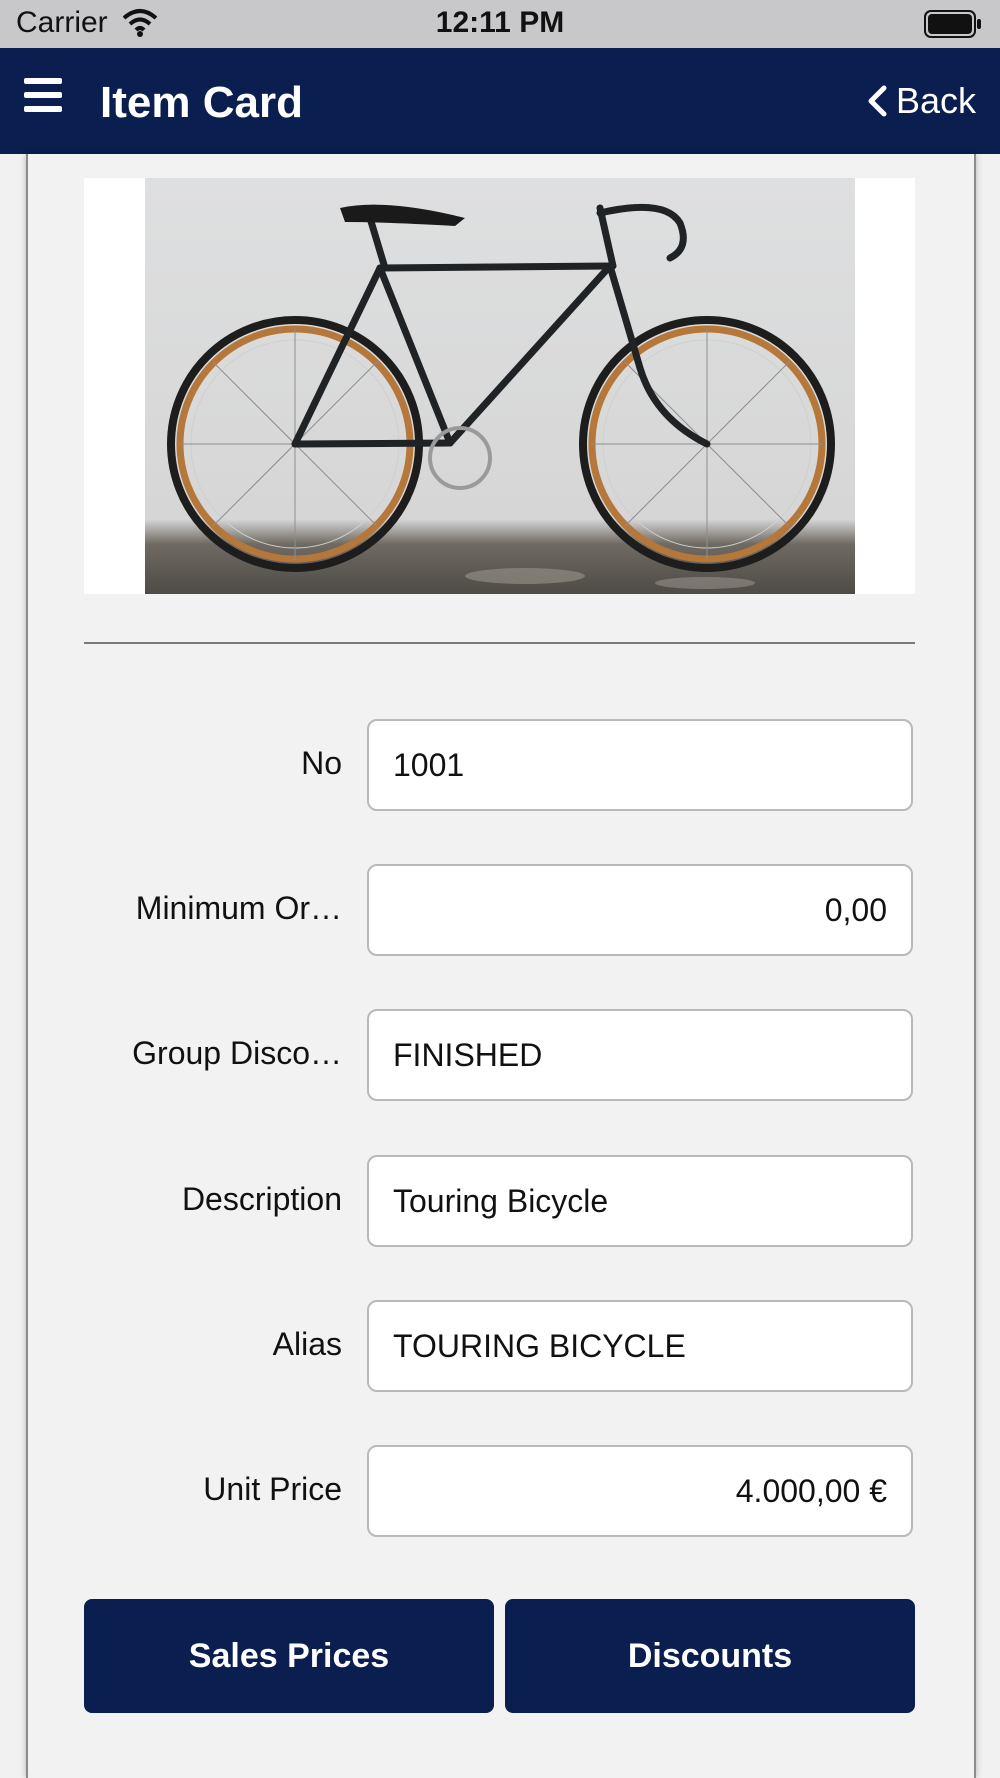  What do you see at coordinates (501, 396) in the screenshot?
I see `bicycle-illustration` at bounding box center [501, 396].